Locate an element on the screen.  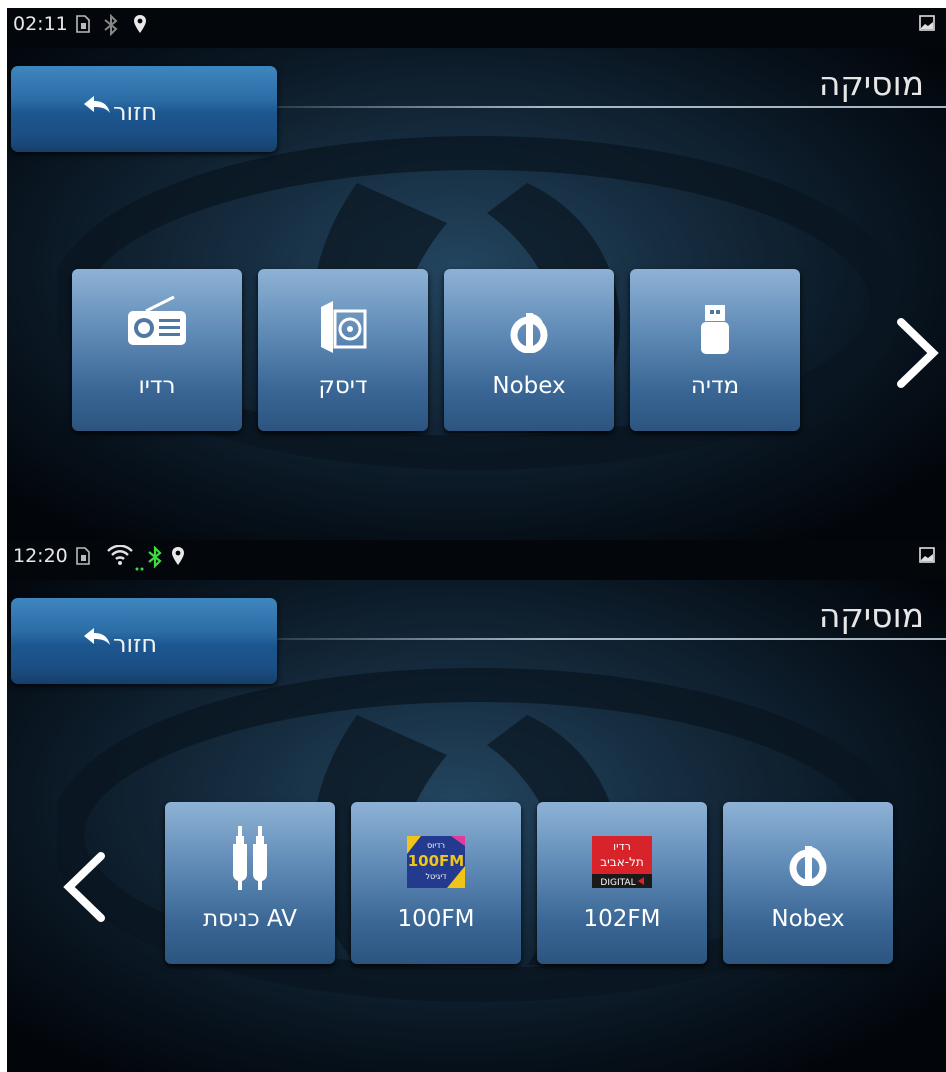
tile-media: מדיה is located at coordinates (715, 350).